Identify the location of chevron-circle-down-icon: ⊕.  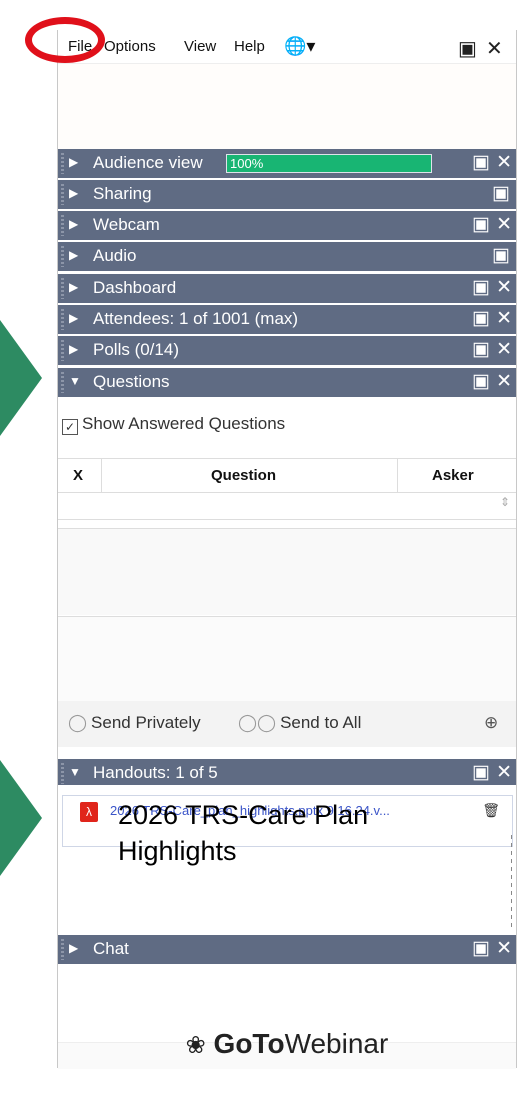
(491, 723).